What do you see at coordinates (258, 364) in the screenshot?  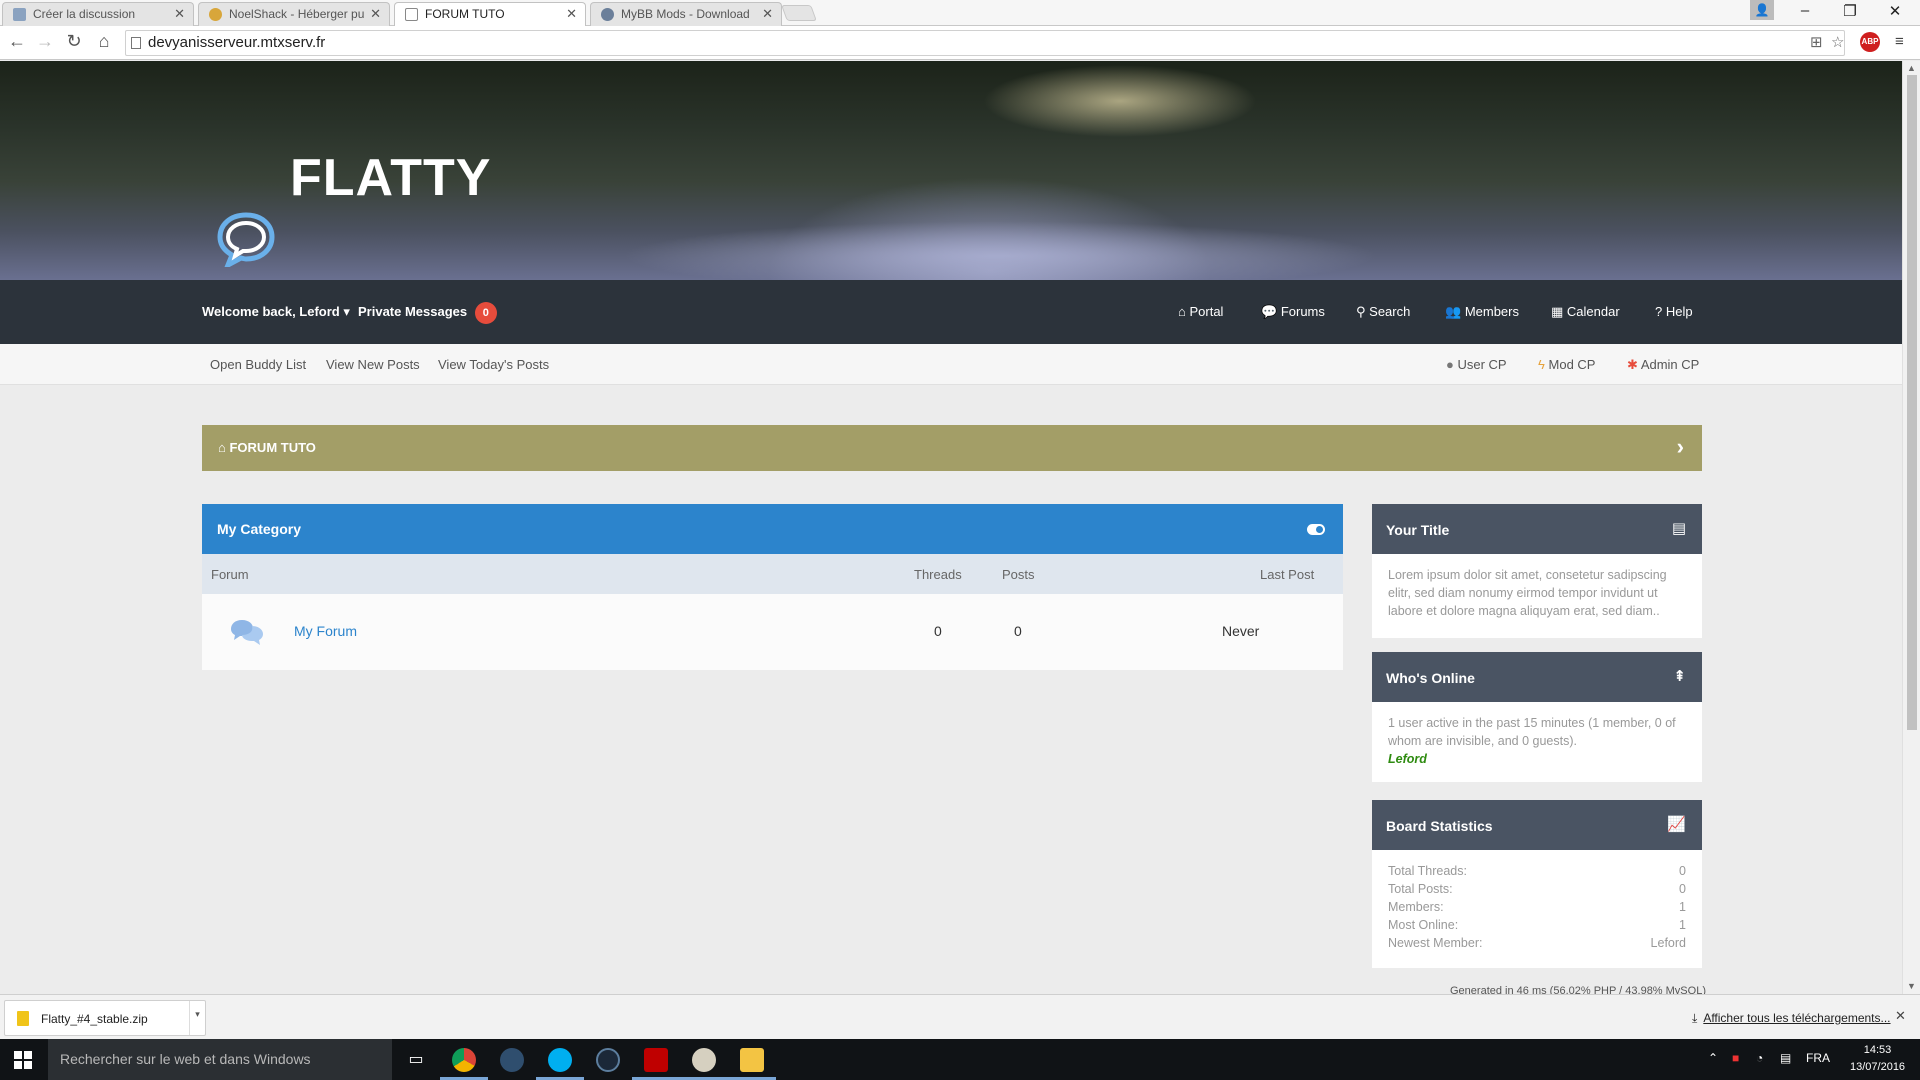 I see `open-buddy-list-link: Open Buddy List` at bounding box center [258, 364].